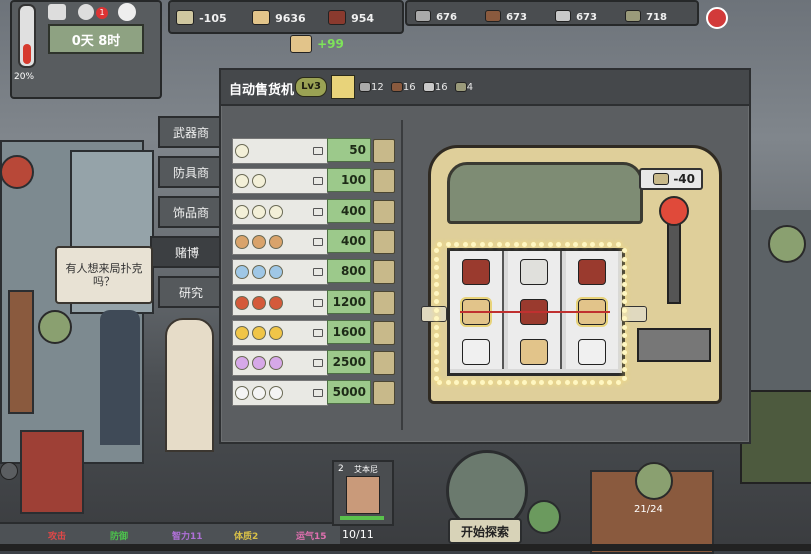  Describe the element at coordinates (787, 244) in the screenshot. I see `tools-icon` at that location.